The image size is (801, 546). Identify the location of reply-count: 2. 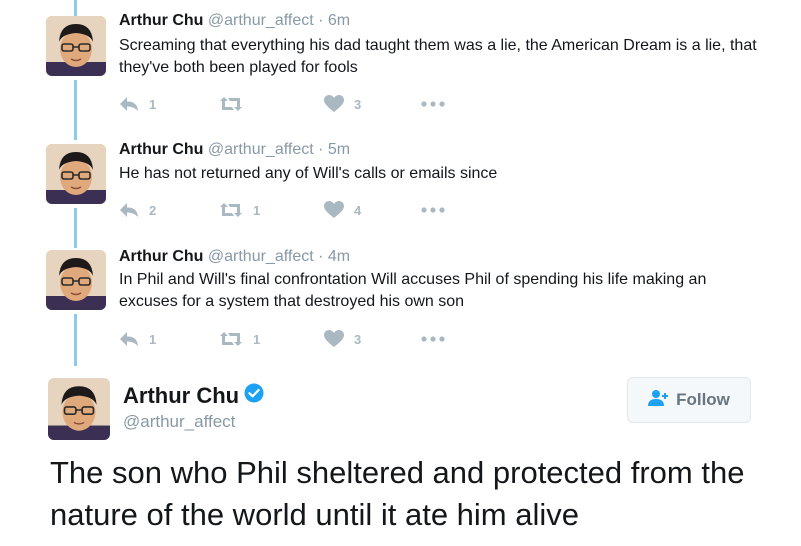
(153, 210).